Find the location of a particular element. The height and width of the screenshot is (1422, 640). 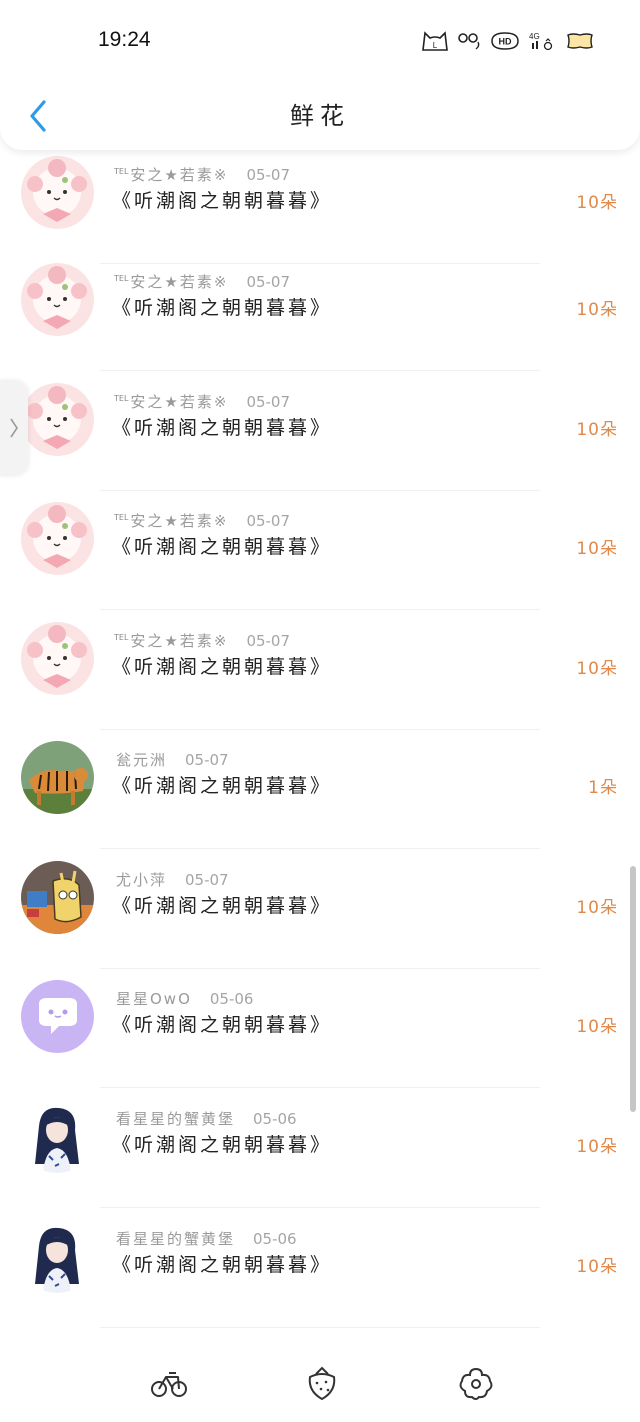

chevron-right-icon is located at coordinates (14, 428).